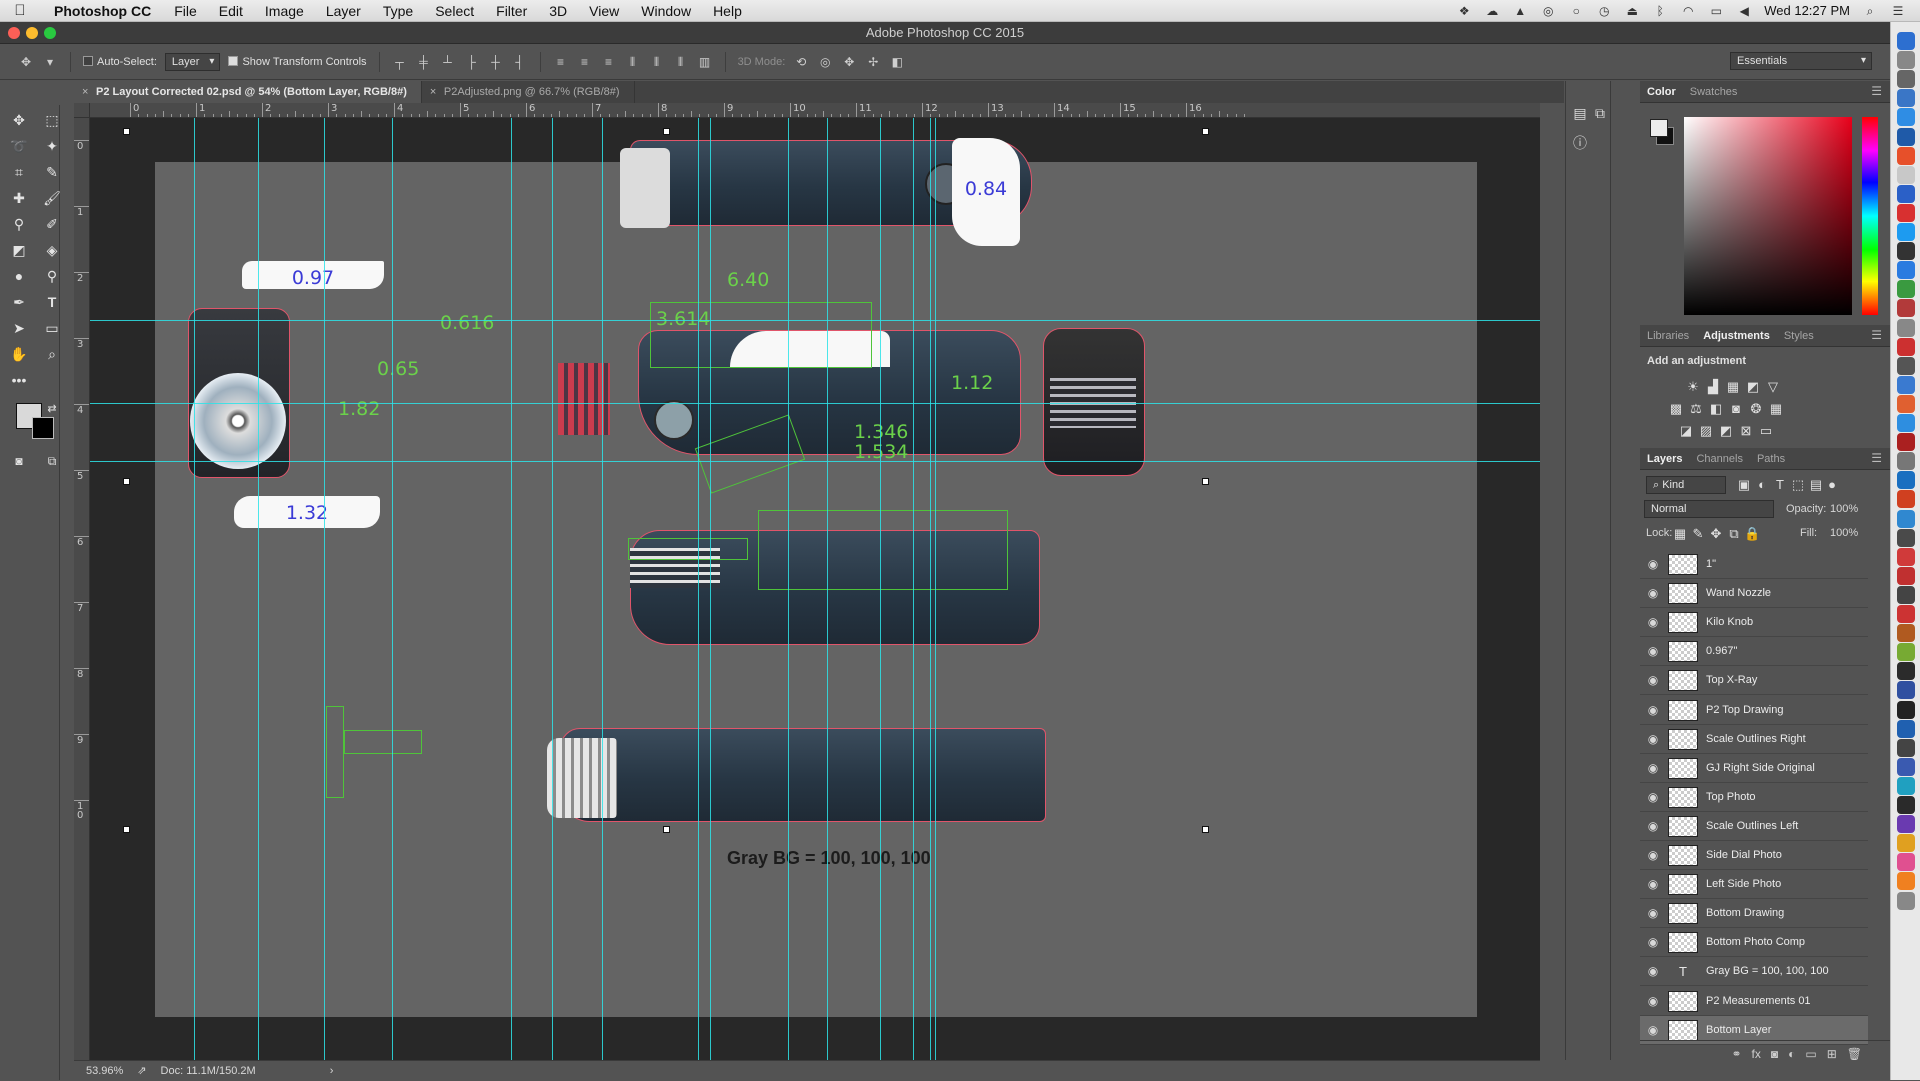  I want to click on layer-style-icon: fx, so click(1756, 1054).